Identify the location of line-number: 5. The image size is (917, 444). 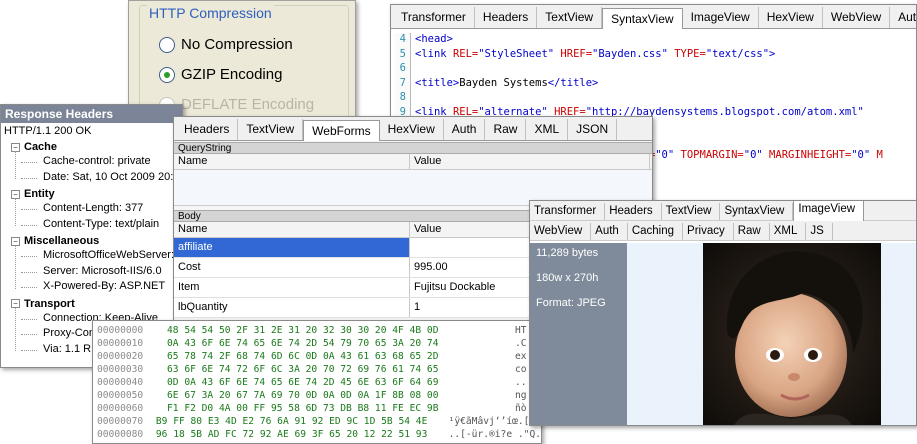
(403, 54).